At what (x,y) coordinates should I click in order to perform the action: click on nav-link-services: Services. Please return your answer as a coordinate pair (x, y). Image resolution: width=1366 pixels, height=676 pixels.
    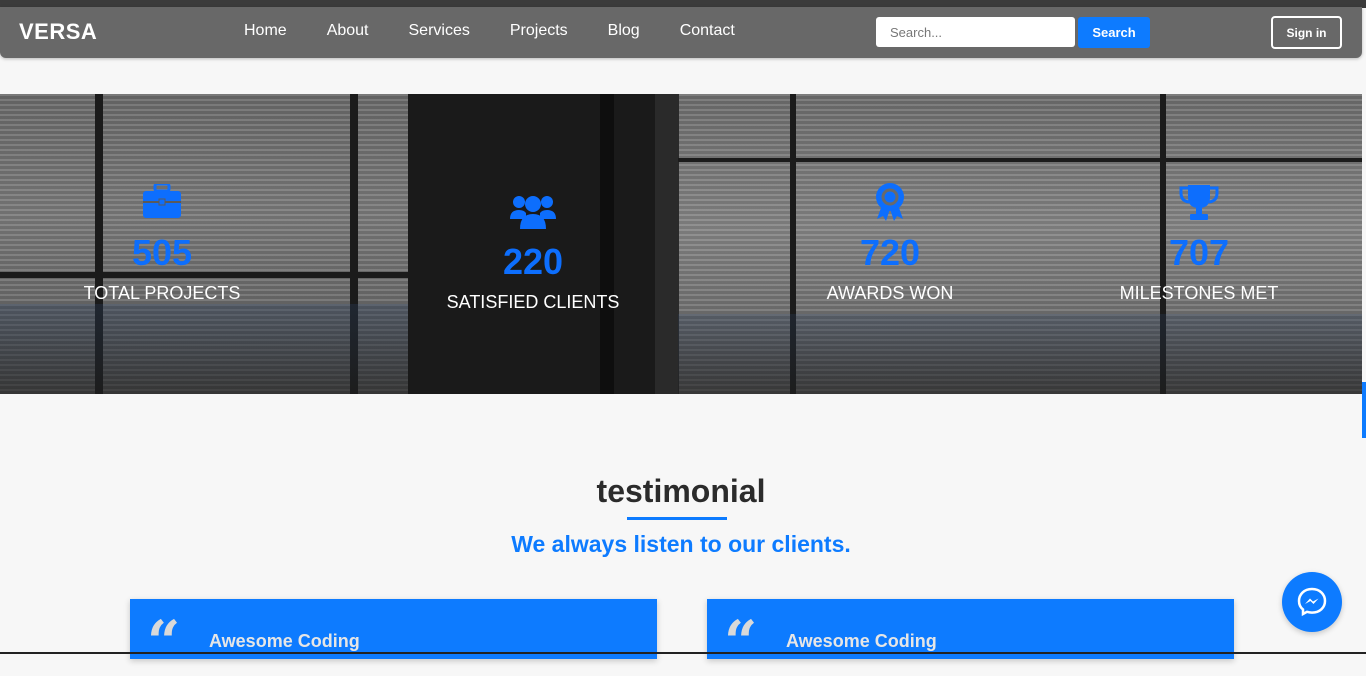
    Looking at the image, I should click on (439, 31).